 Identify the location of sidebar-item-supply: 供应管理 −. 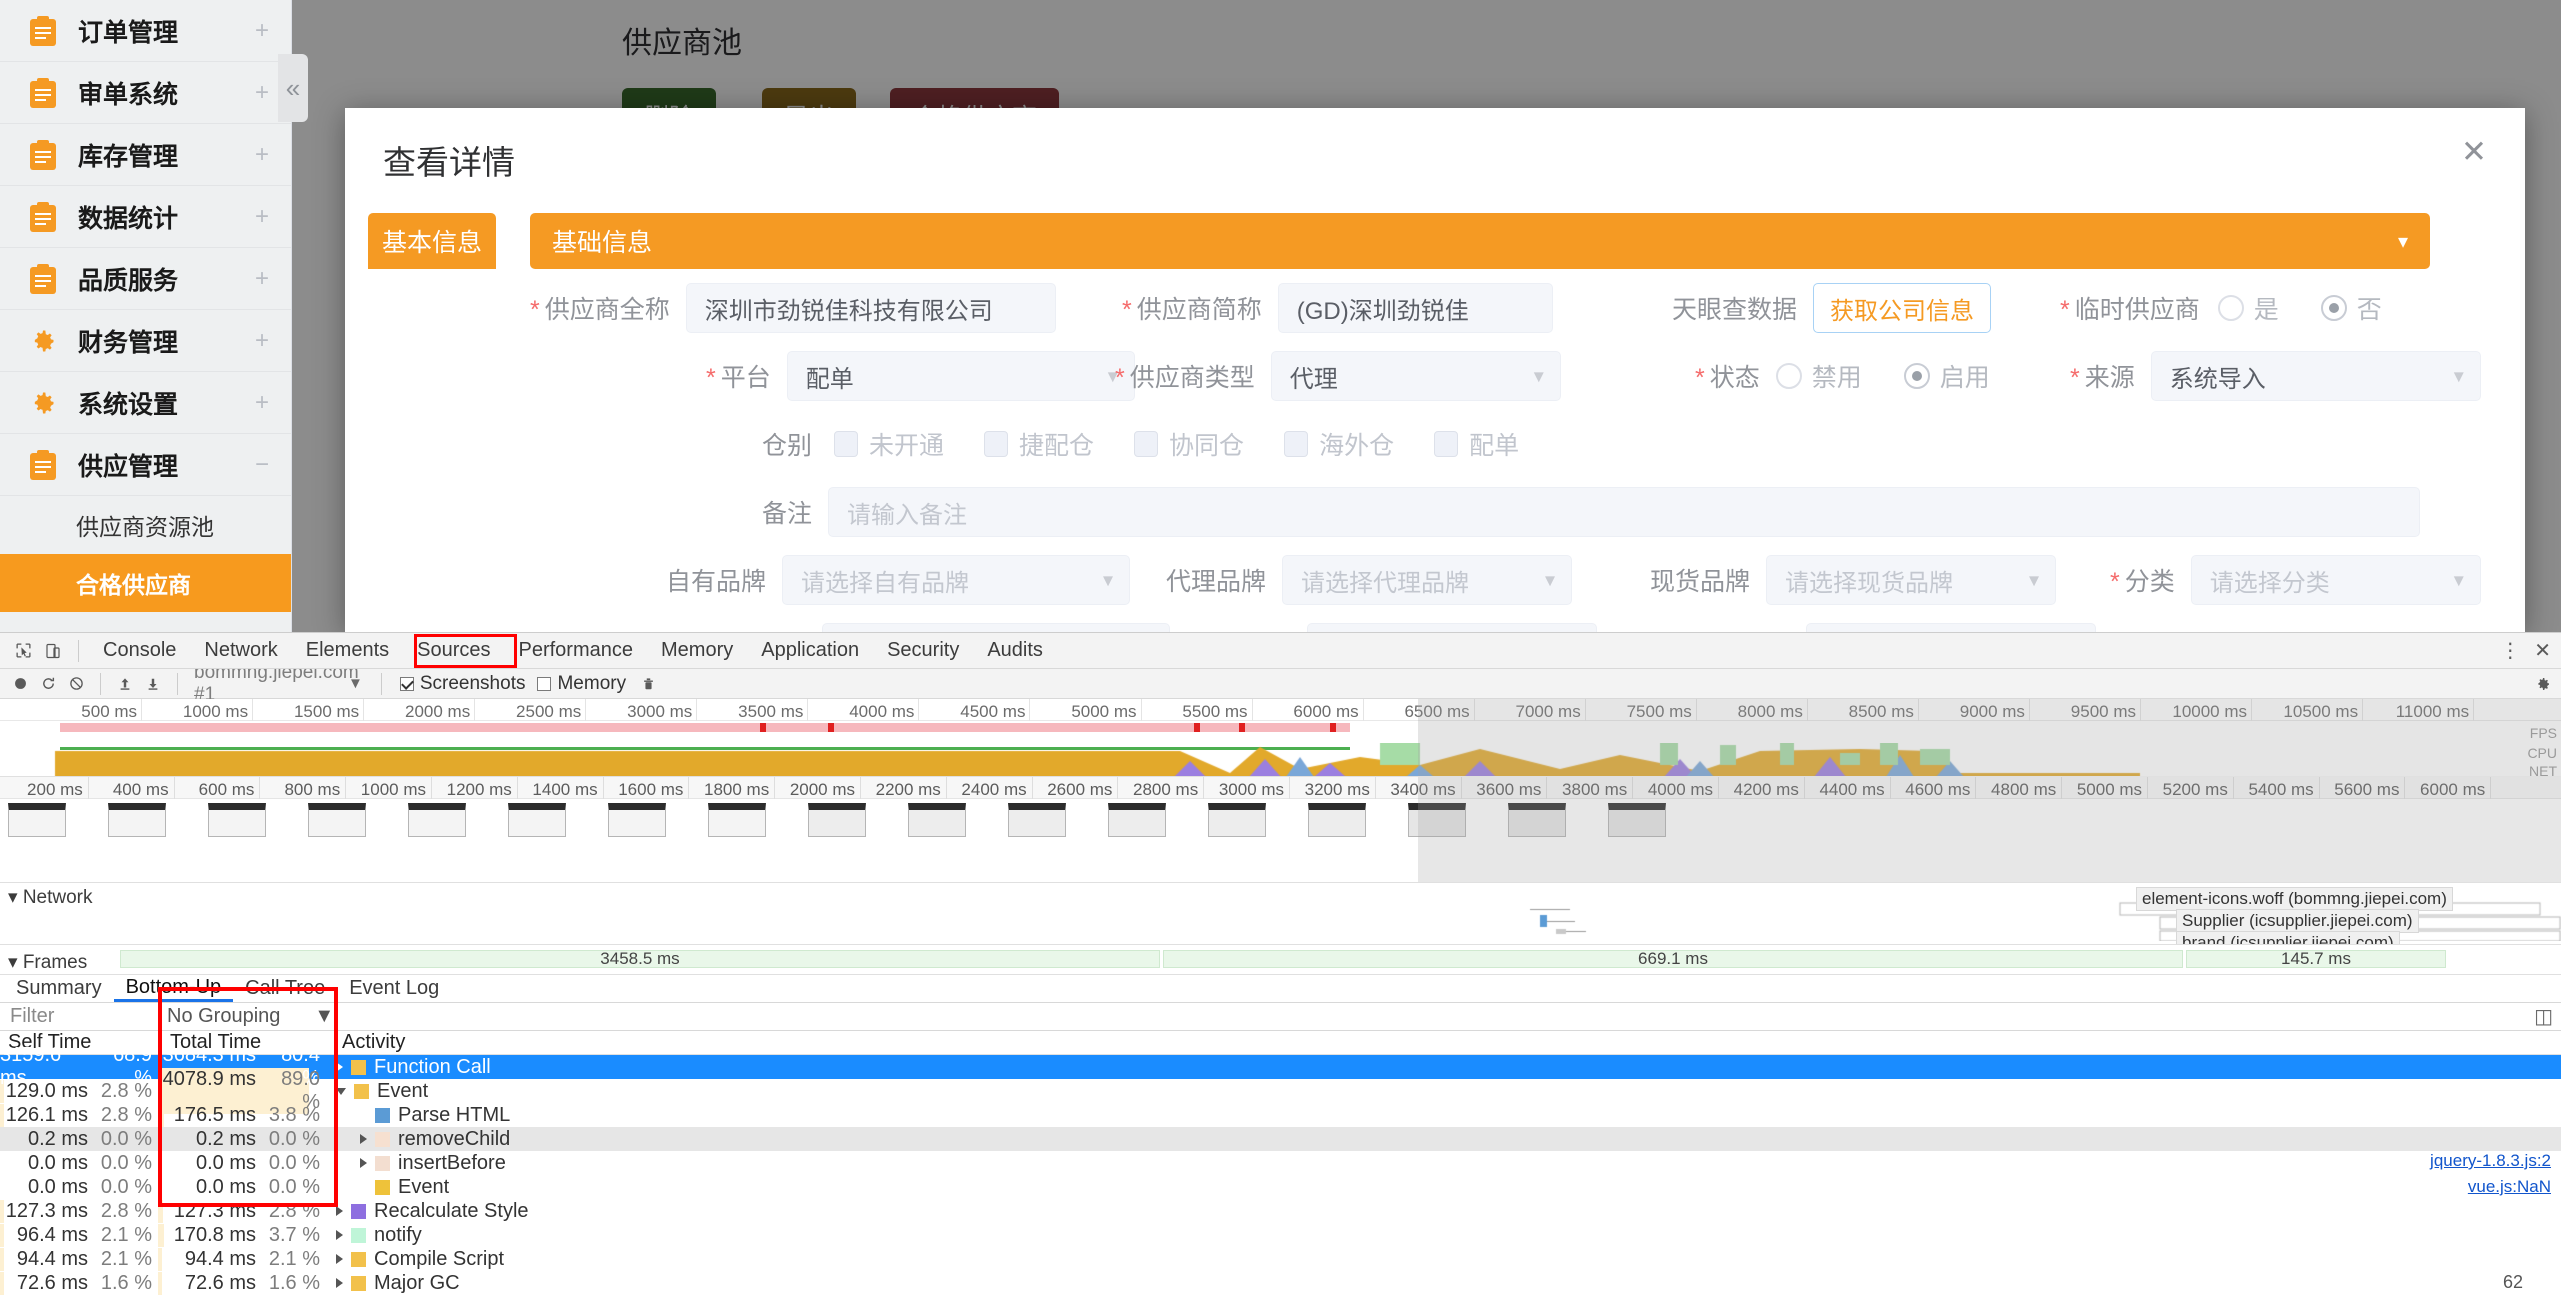
(145, 465).